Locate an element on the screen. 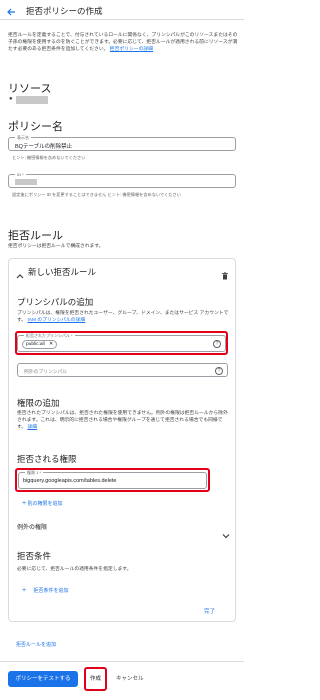 This screenshot has width=320, height=700. permission-value: bigquery.googleapis.com/tables.delete is located at coordinates (70, 481).